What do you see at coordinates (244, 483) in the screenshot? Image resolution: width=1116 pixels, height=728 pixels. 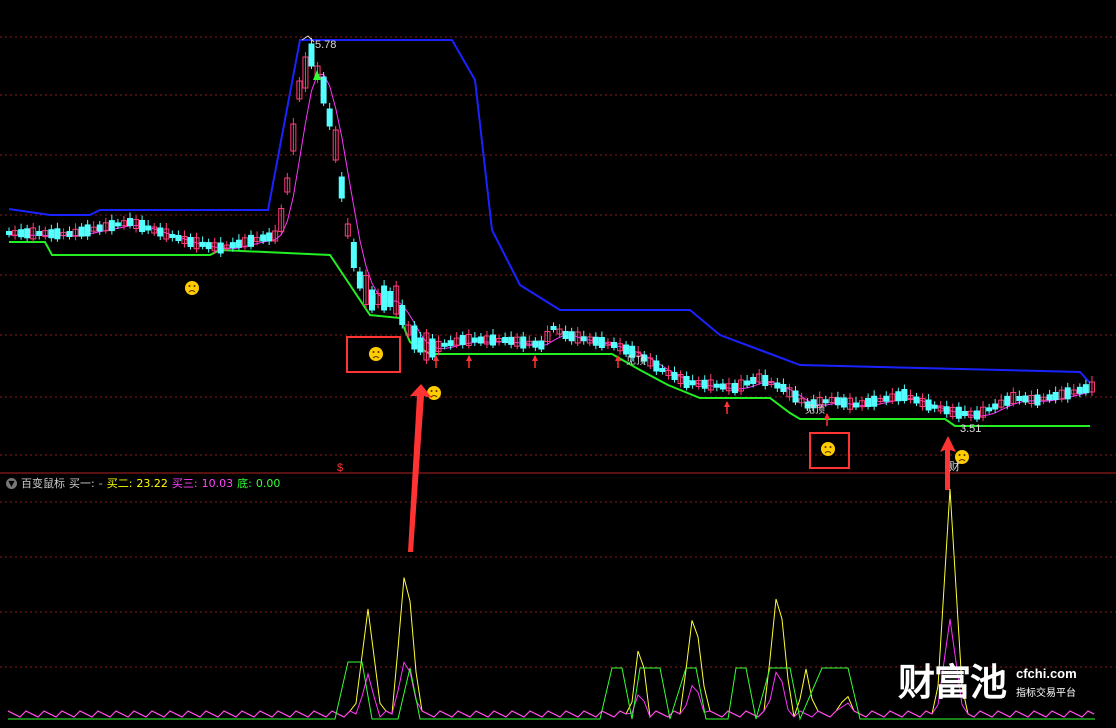 I see `bottom-label: 底:` at bounding box center [244, 483].